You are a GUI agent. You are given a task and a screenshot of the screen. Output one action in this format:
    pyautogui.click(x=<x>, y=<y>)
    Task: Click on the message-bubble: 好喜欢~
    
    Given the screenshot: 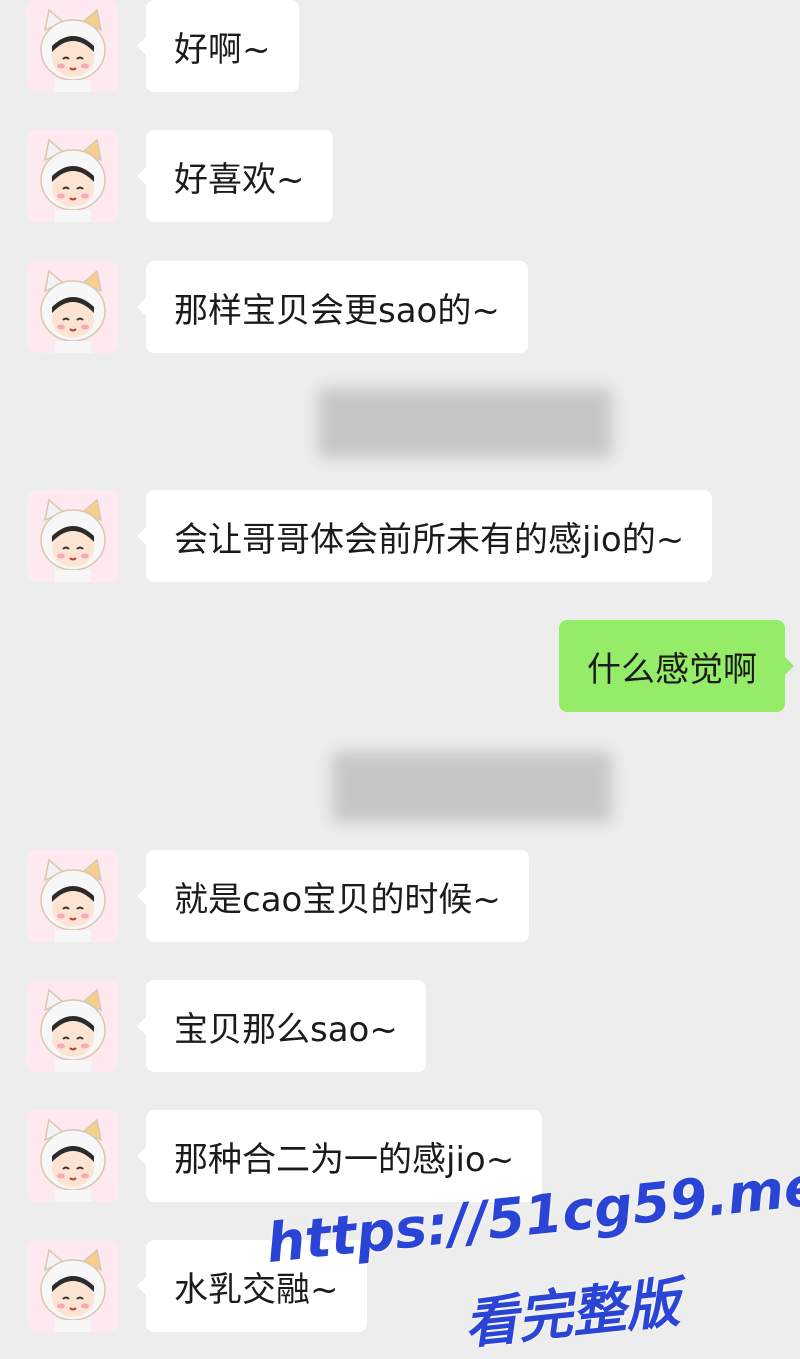 What is the action you would take?
    pyautogui.click(x=235, y=176)
    